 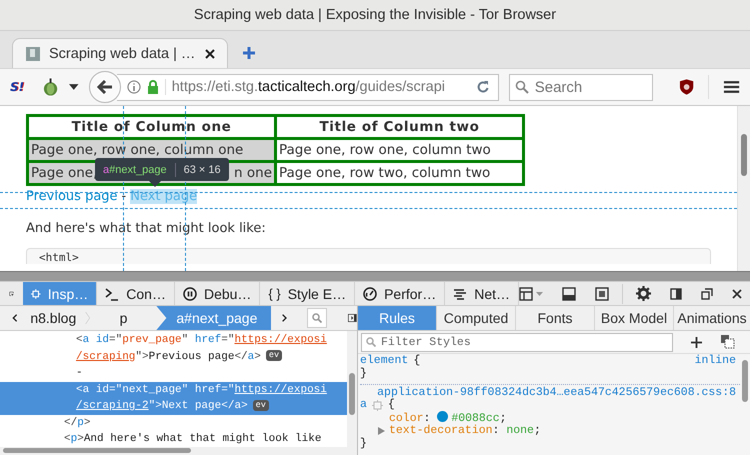 I want to click on settings-icon, so click(x=643, y=293).